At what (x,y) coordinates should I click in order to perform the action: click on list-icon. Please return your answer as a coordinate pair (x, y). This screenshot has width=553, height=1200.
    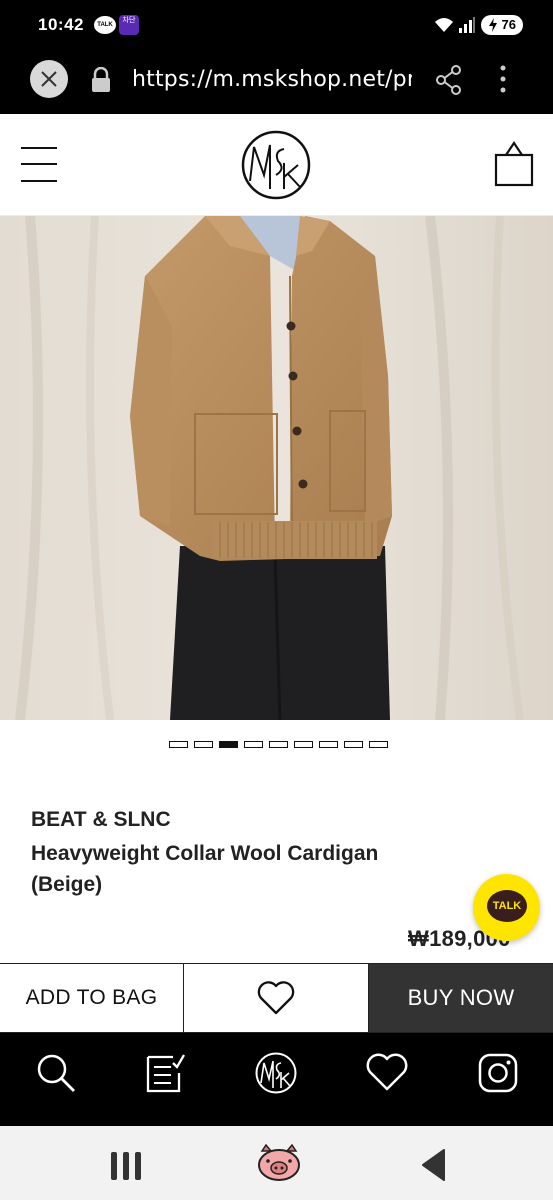
    Looking at the image, I should click on (165, 1073).